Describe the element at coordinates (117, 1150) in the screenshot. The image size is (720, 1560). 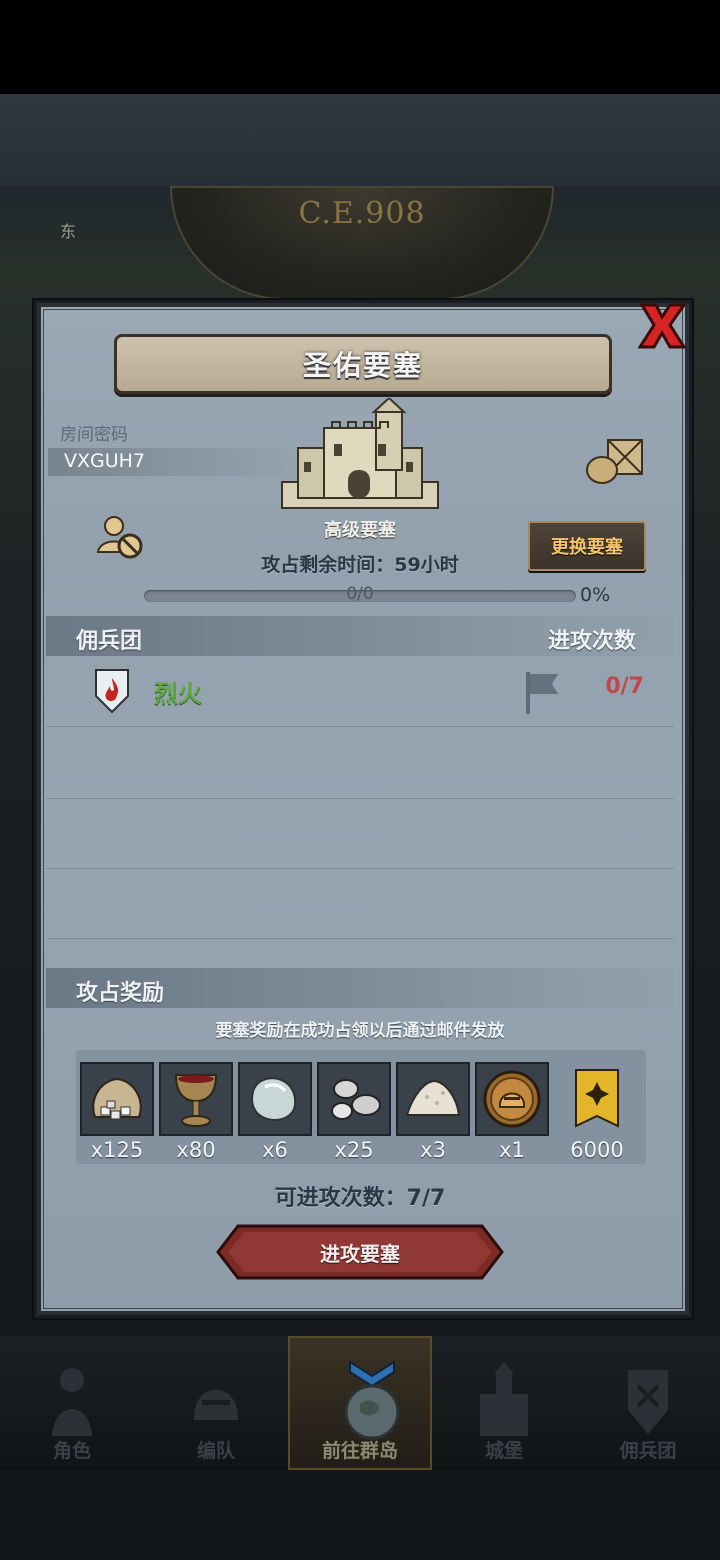
I see `reward-quantity: x125` at that location.